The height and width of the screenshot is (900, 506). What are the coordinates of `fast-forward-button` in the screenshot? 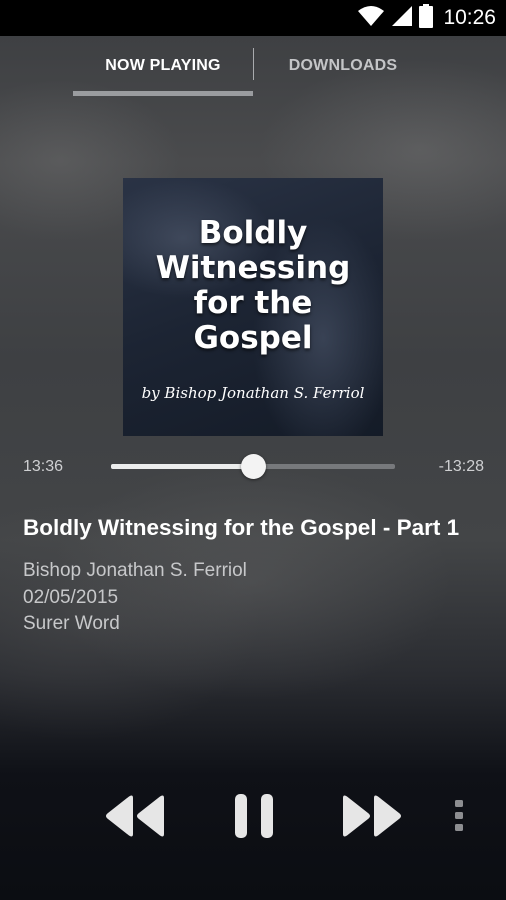 It's located at (372, 818).